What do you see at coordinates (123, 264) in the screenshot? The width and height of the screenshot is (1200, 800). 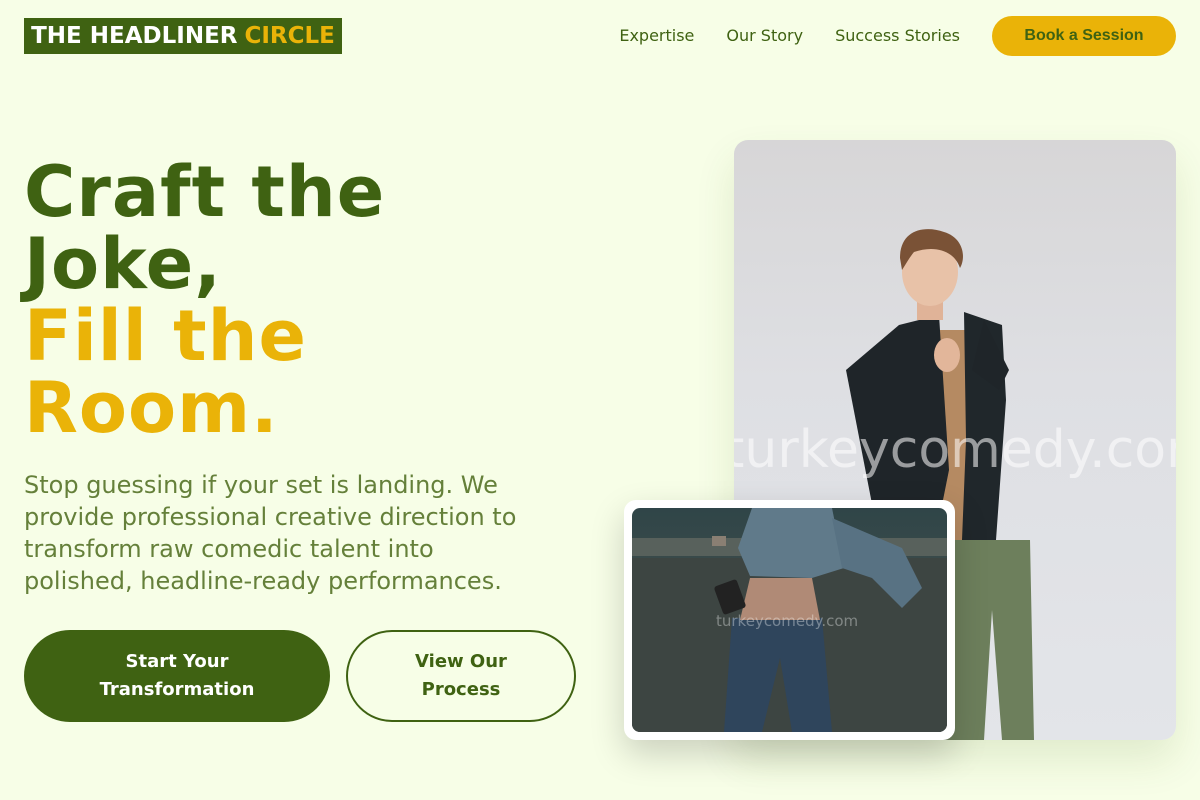 I see `hero-title-line-2: Joke,` at bounding box center [123, 264].